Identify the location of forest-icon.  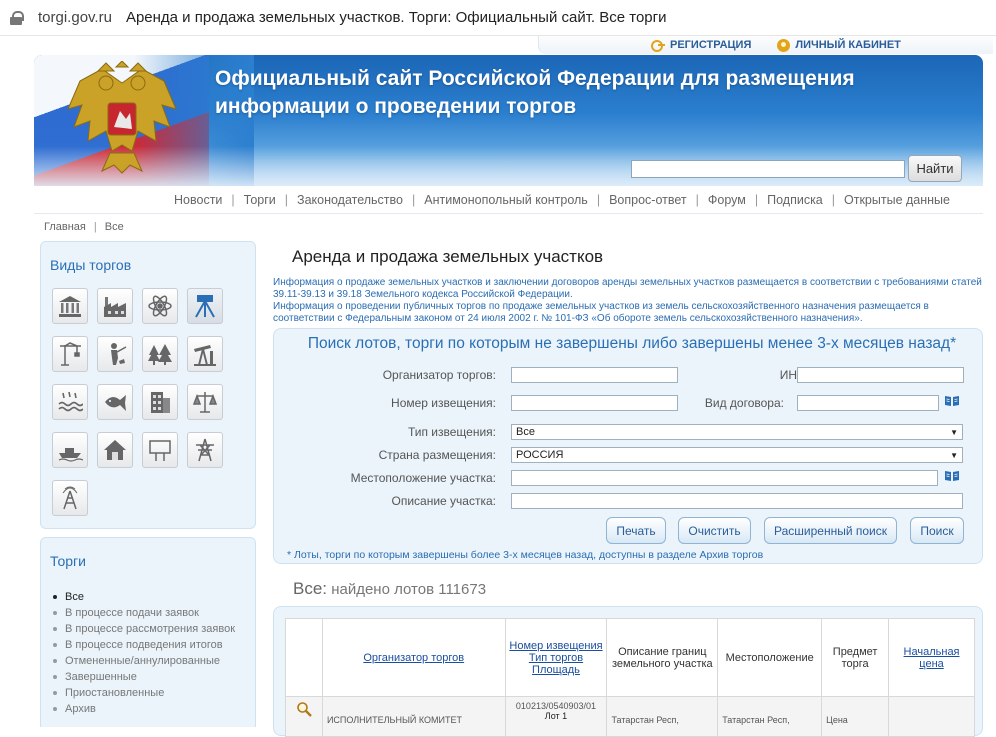
(160, 354).